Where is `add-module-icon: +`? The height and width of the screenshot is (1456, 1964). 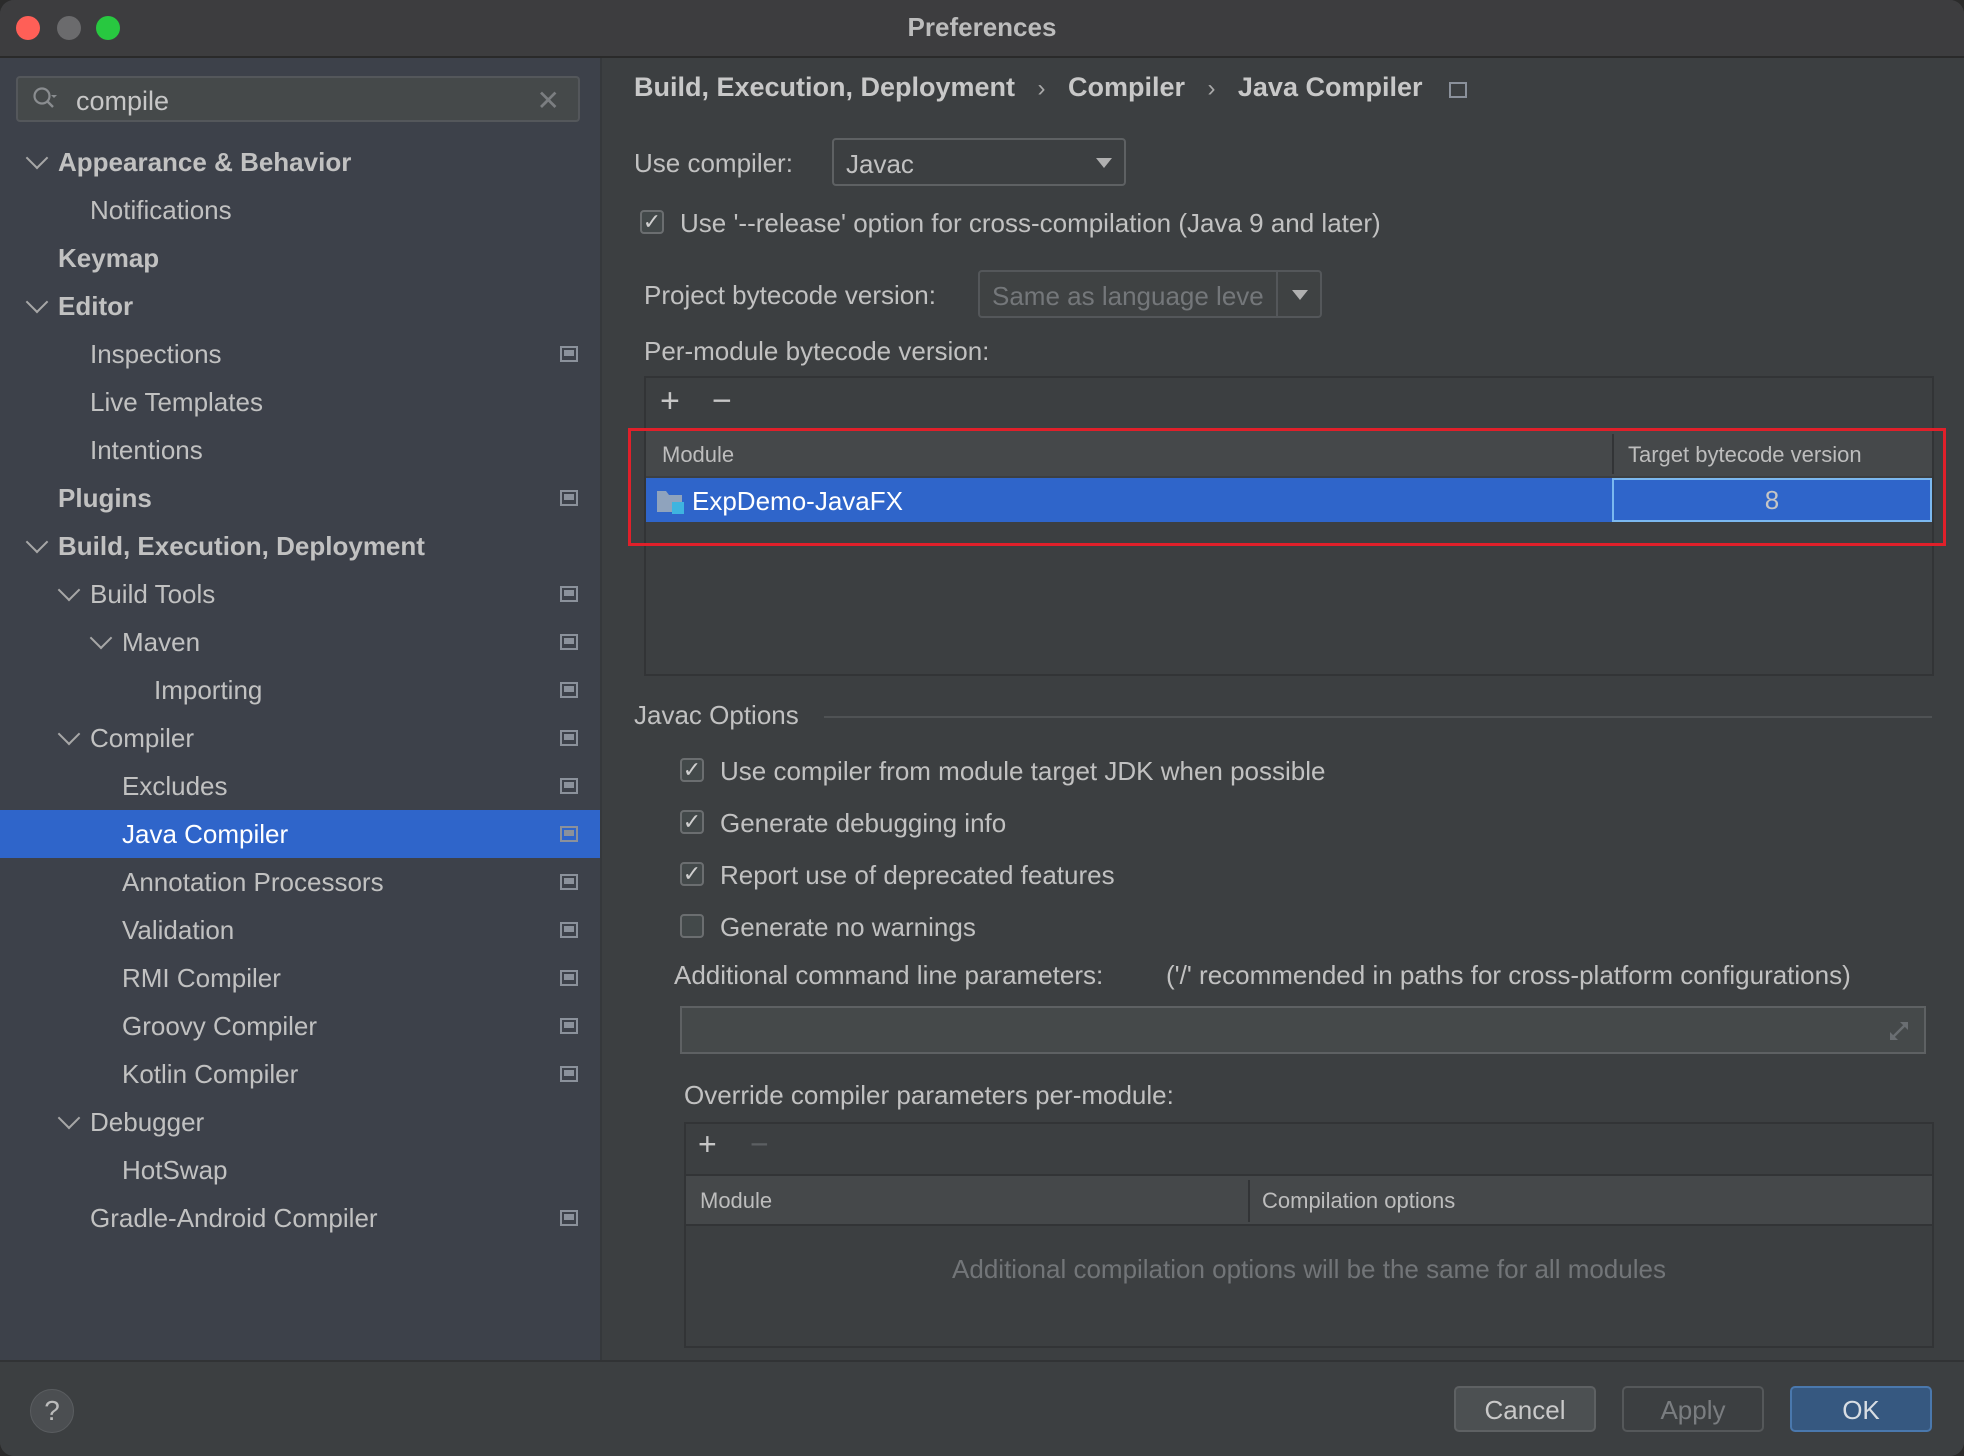 add-module-icon: + is located at coordinates (670, 401).